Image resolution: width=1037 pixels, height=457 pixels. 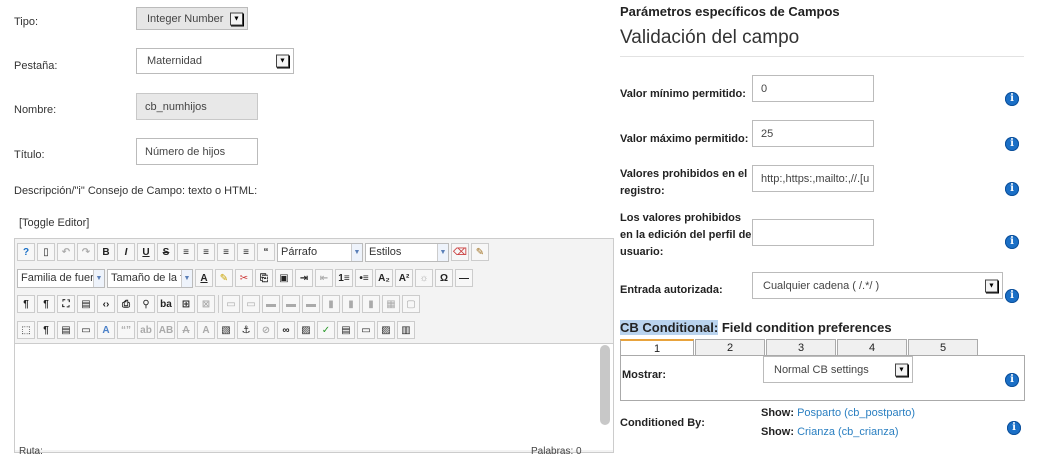 What do you see at coordinates (86, 252) in the screenshot?
I see `redo-icon: ↷` at bounding box center [86, 252].